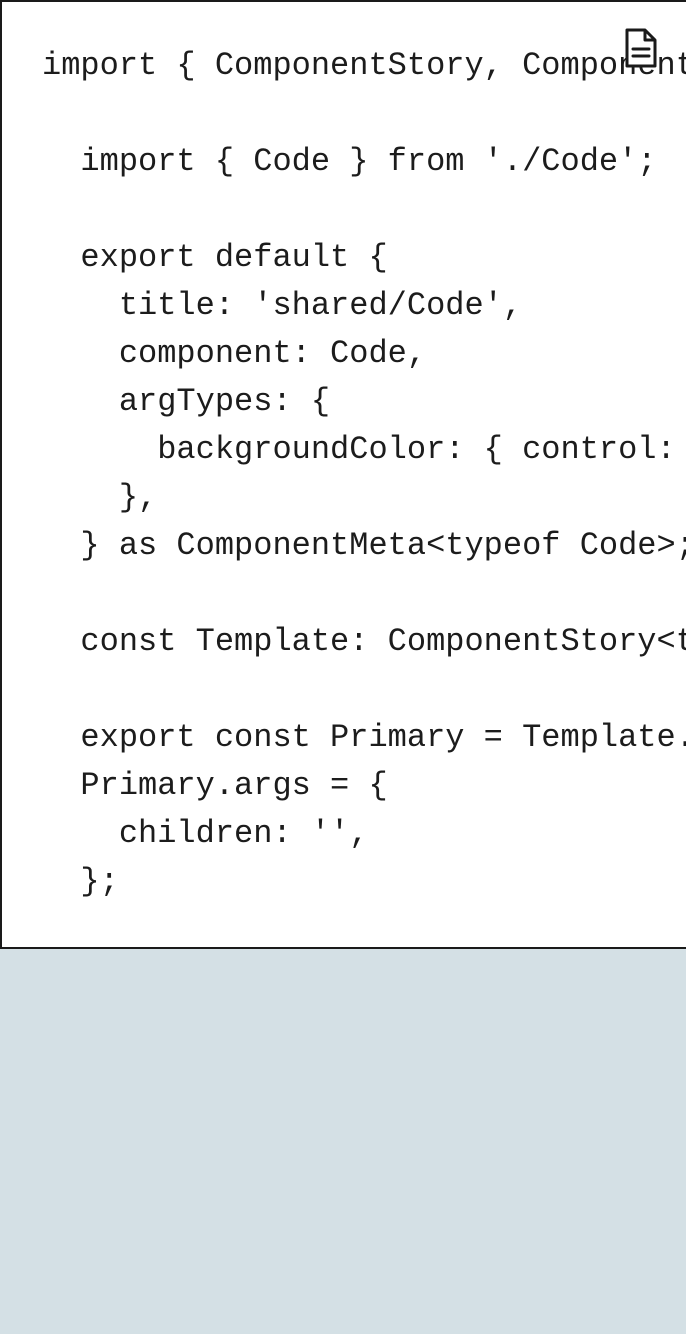  What do you see at coordinates (186, 401) in the screenshot?
I see `code-line: argTypes: {` at bounding box center [186, 401].